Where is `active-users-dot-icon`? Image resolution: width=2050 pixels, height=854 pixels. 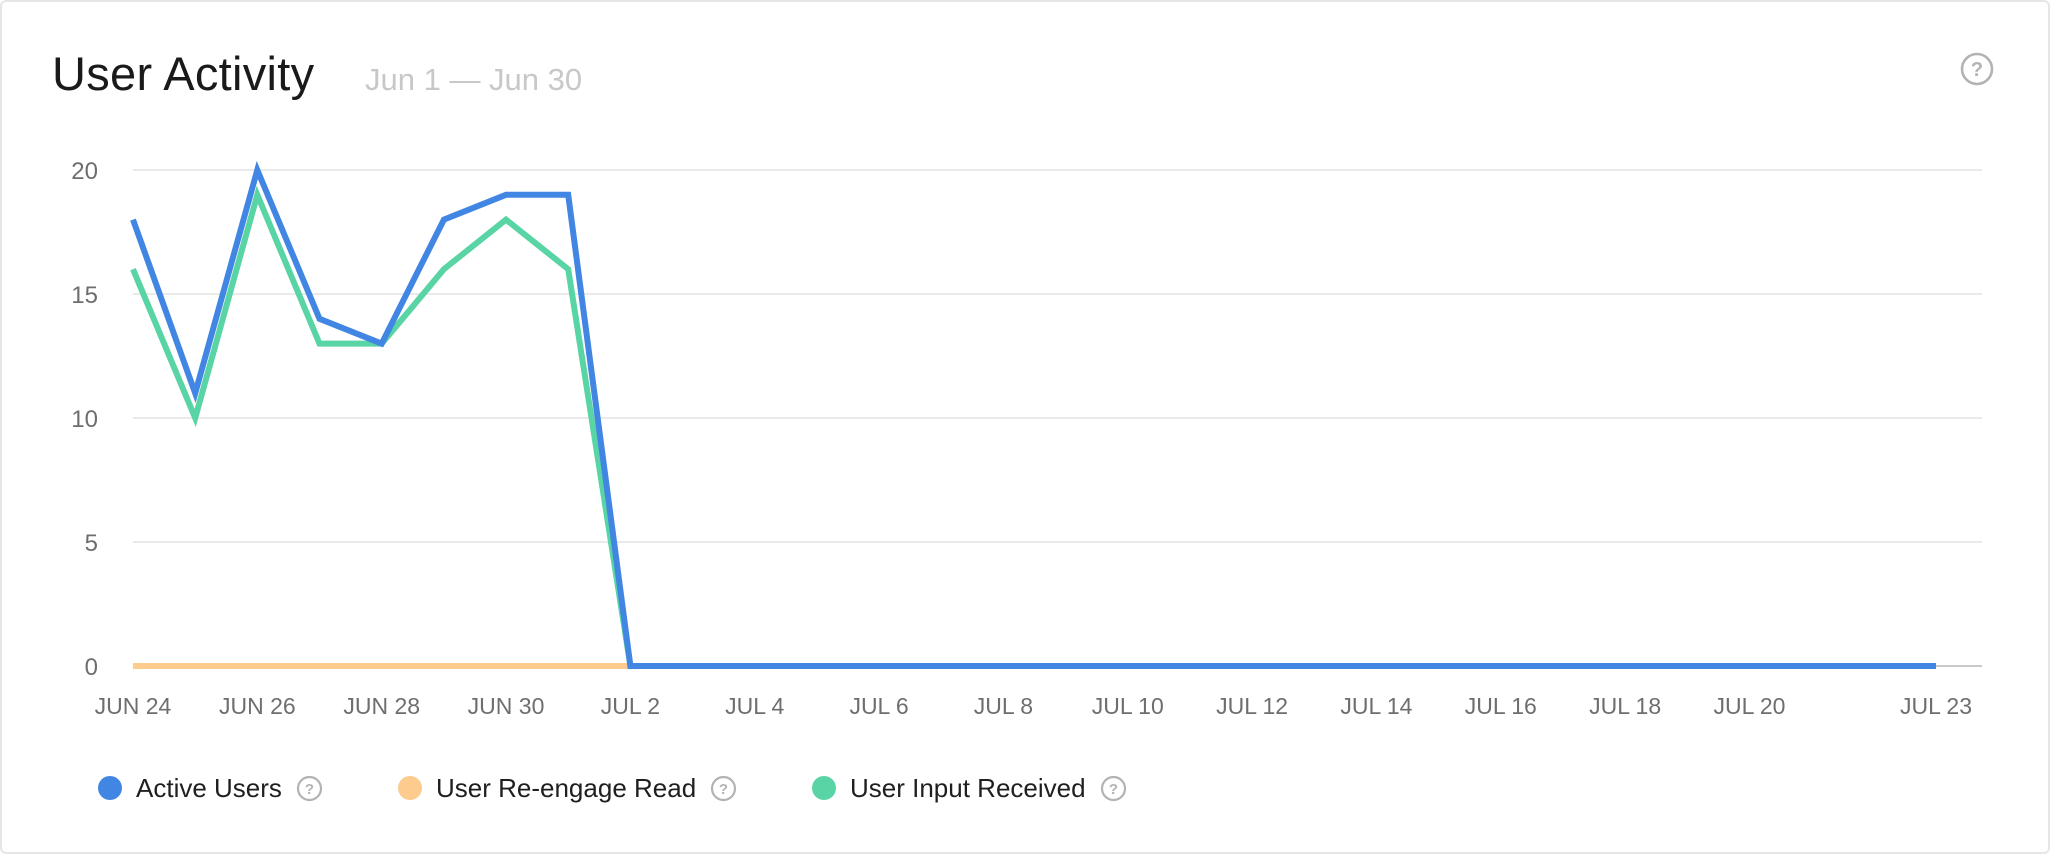 active-users-dot-icon is located at coordinates (110, 788).